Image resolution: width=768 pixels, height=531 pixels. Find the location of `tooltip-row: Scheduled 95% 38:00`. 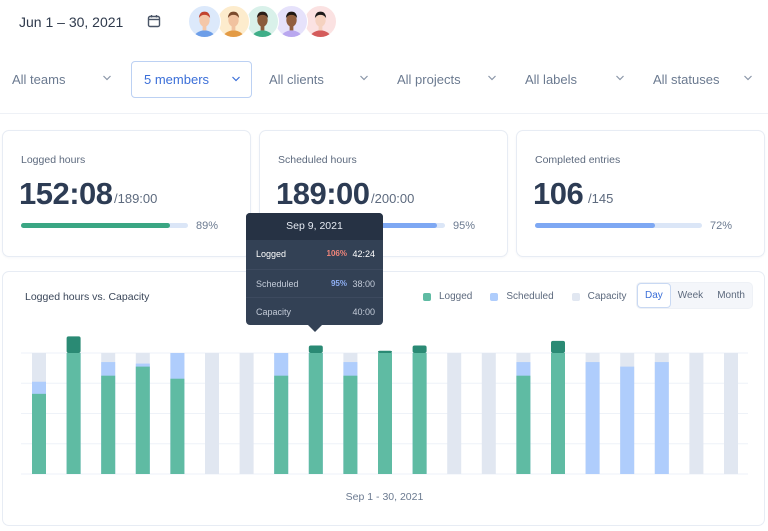

tooltip-row: Scheduled 95% 38:00 is located at coordinates (314, 283).